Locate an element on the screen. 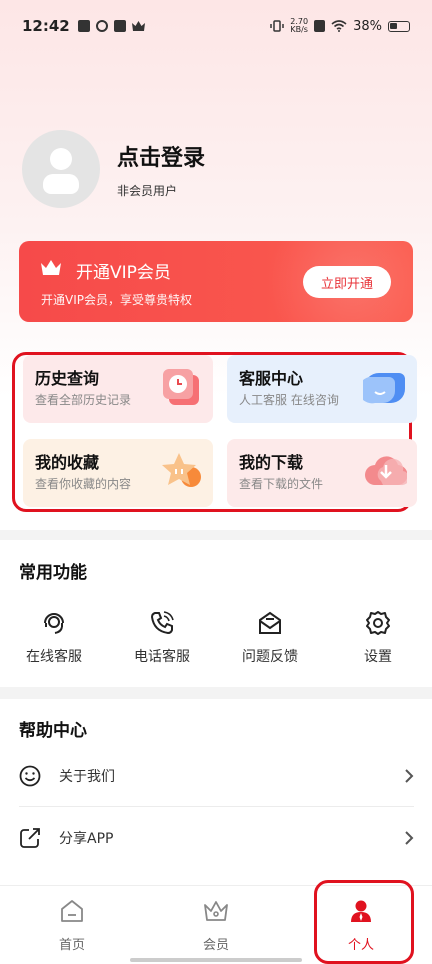  settings-button: 设置 is located at coordinates (378, 638).